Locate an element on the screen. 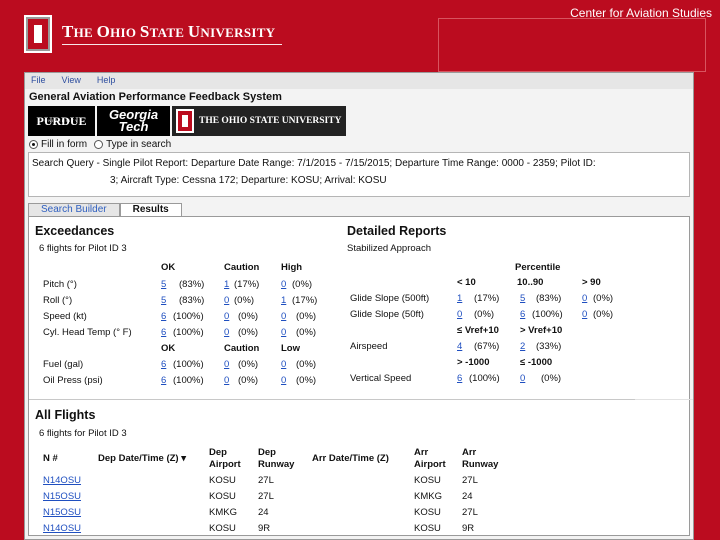  airspeed-header-gt: > Vref+10 is located at coordinates (541, 330).